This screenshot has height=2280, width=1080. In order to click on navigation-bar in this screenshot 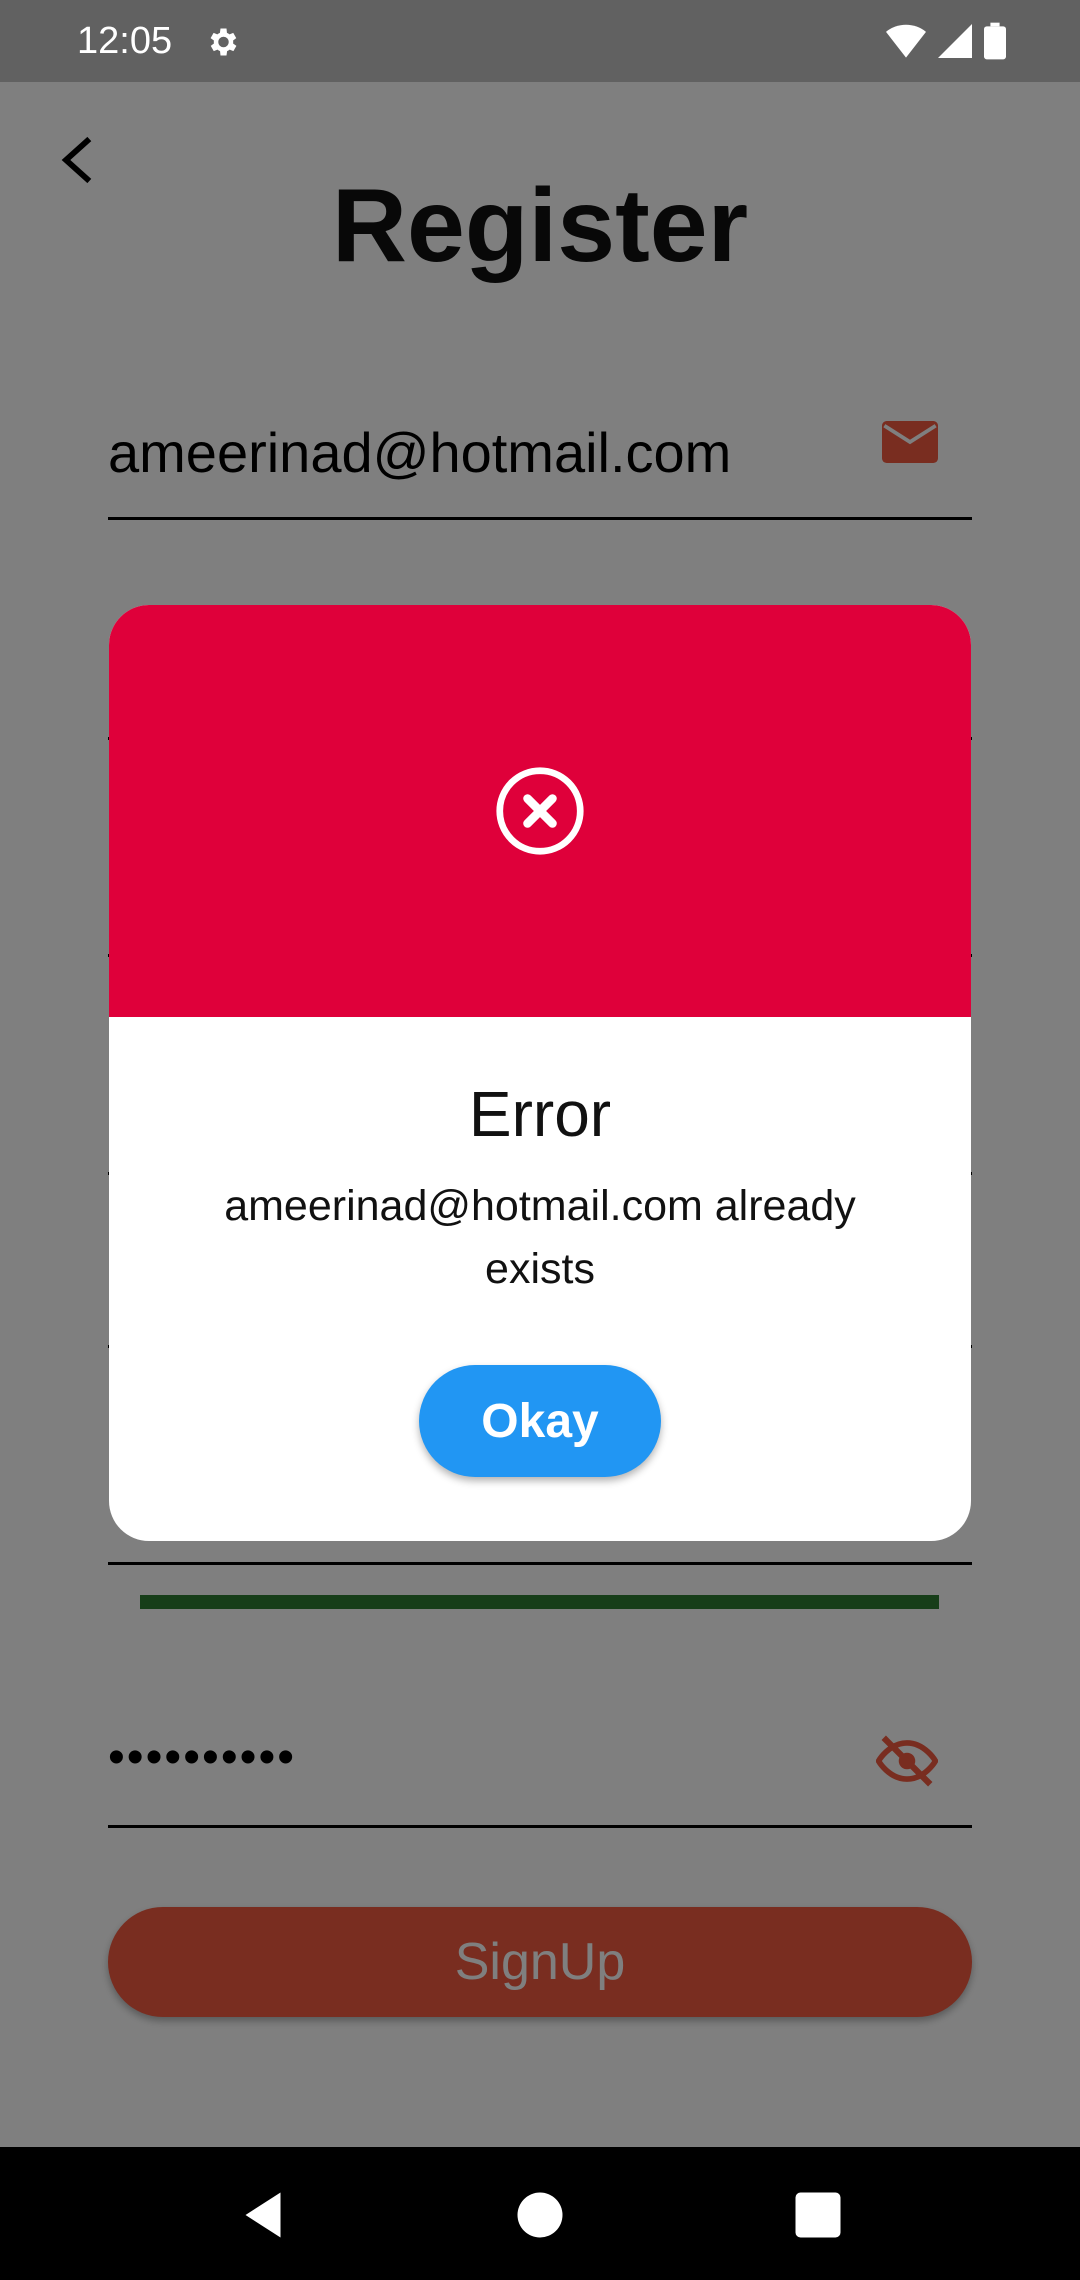, I will do `click(540, 2213)`.